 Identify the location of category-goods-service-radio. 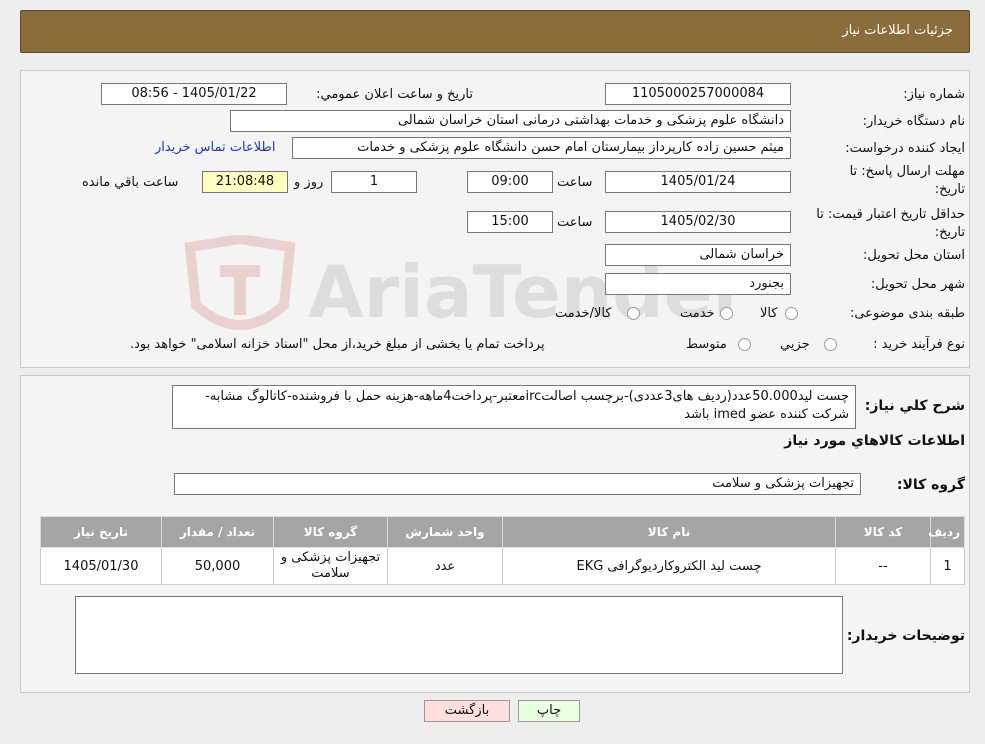
(633, 313).